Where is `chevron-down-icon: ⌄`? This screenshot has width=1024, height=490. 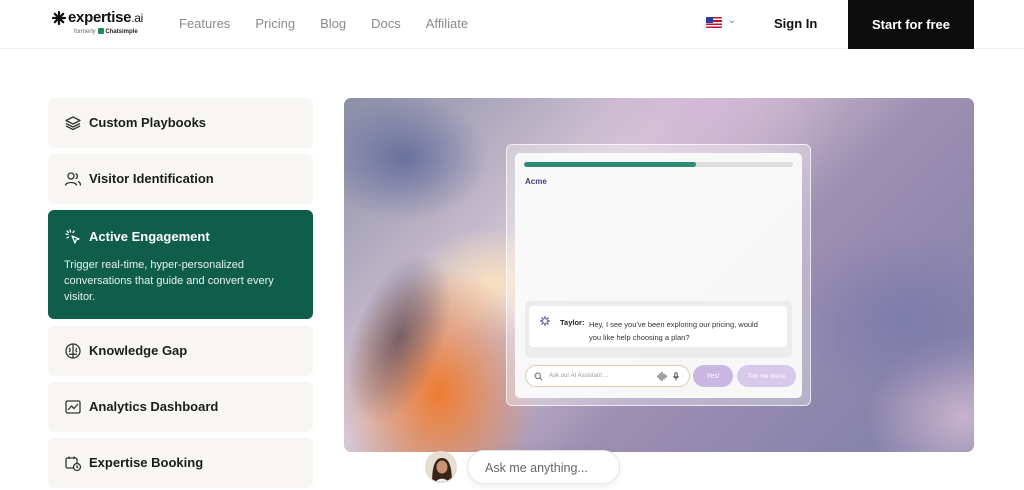
chevron-down-icon: ⌄ is located at coordinates (732, 20).